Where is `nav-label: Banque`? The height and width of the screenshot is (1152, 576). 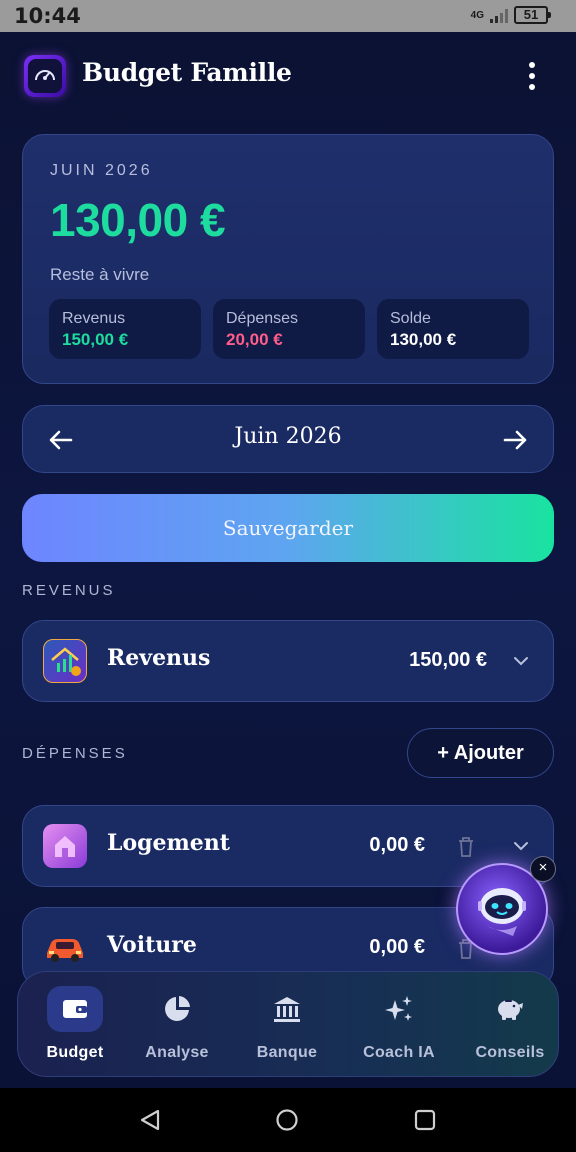
nav-label: Banque is located at coordinates (287, 1052).